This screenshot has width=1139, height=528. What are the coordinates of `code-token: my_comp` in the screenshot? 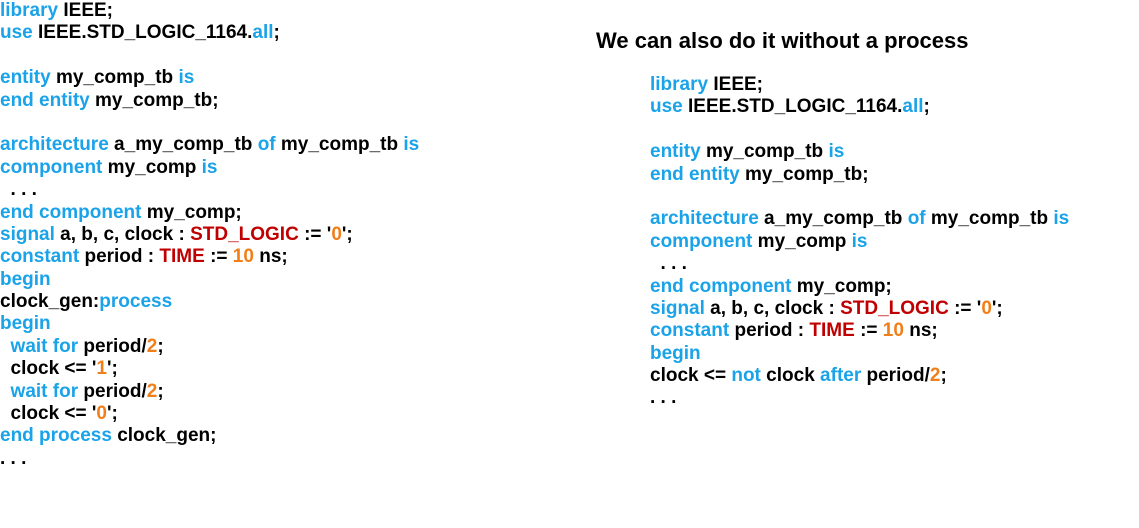 It's located at (802, 241).